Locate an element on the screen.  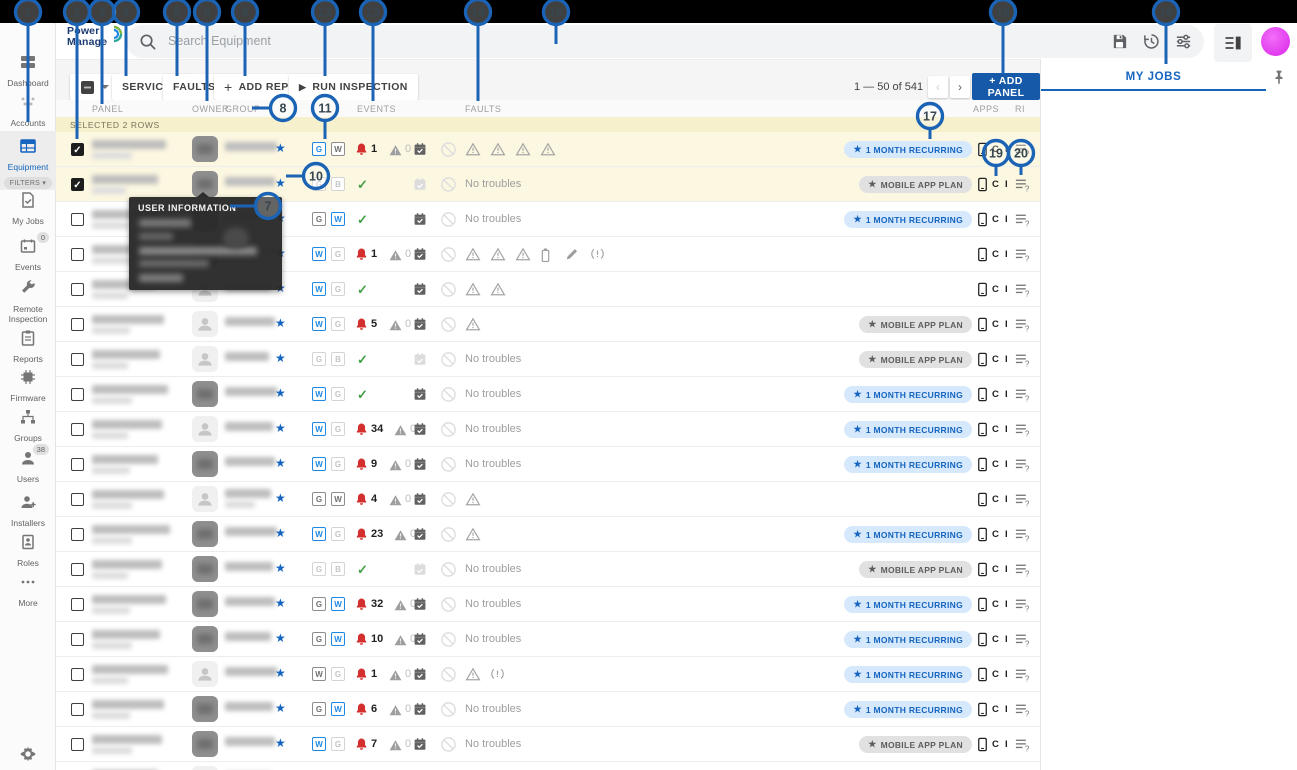
column-header-apps: APPS is located at coordinates (986, 109).